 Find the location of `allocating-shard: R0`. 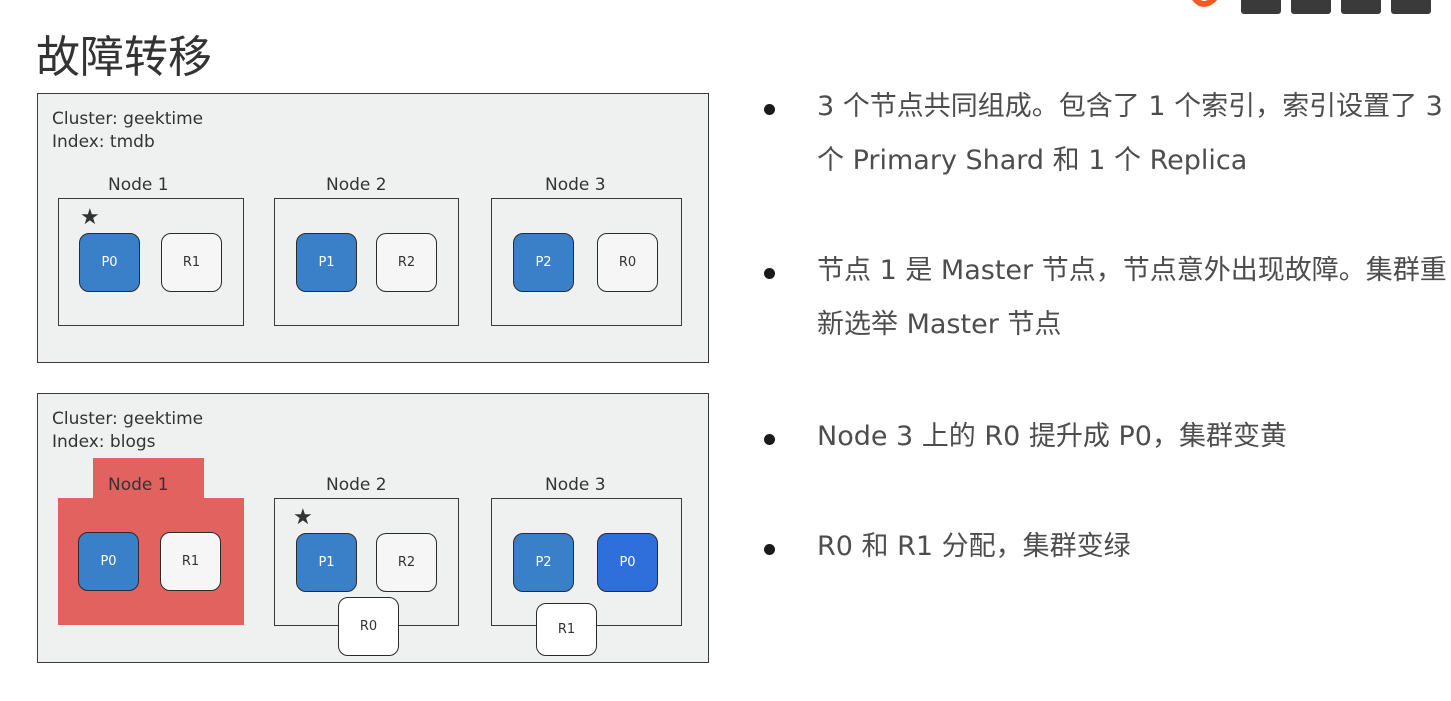

allocating-shard: R0 is located at coordinates (368, 626).